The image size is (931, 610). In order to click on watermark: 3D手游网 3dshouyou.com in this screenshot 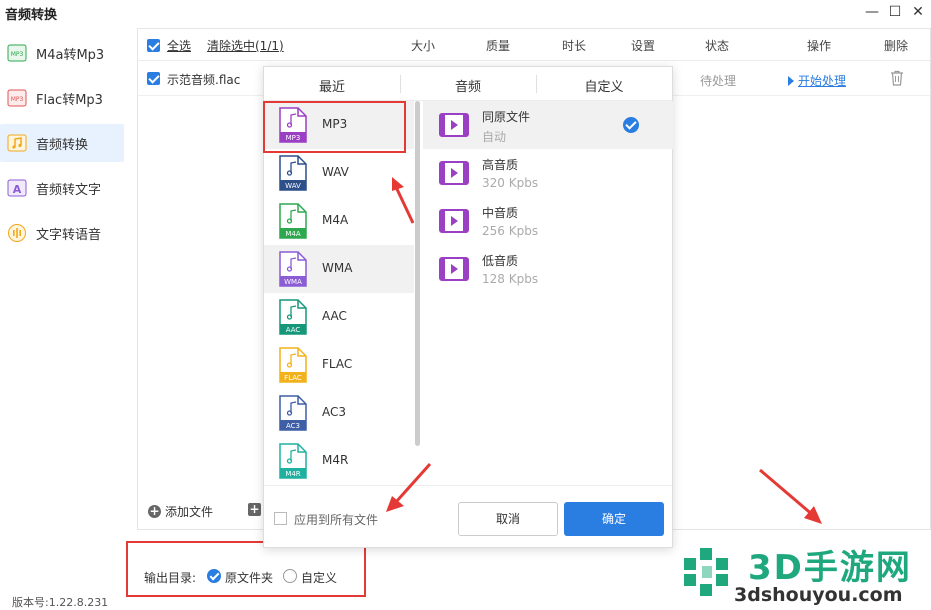, I will do `click(803, 575)`.